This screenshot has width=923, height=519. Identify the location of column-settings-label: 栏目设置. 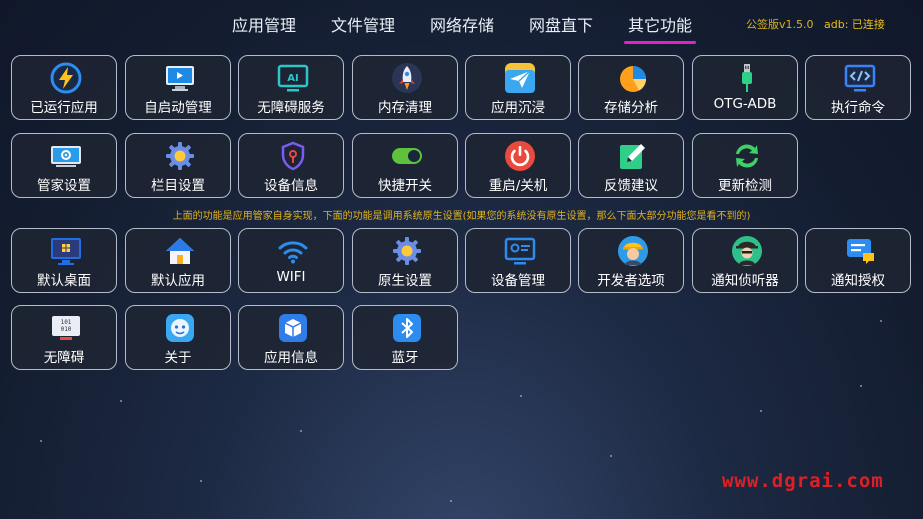
(178, 186).